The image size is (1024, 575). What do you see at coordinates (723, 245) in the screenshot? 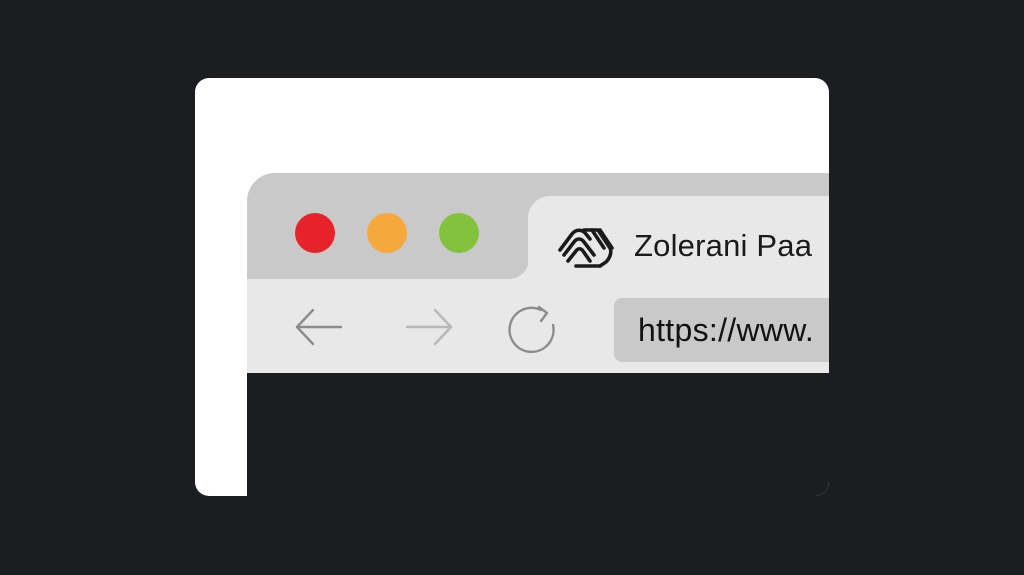
I see `tab-title: Zolerani Paa` at bounding box center [723, 245].